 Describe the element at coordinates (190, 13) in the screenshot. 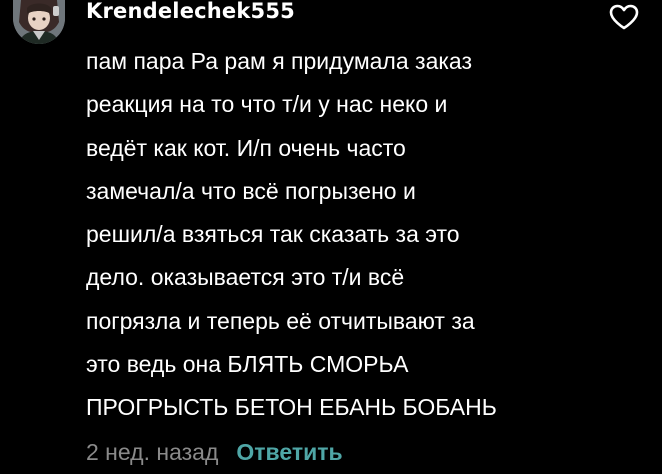

I see `username: Krendelechek555` at that location.